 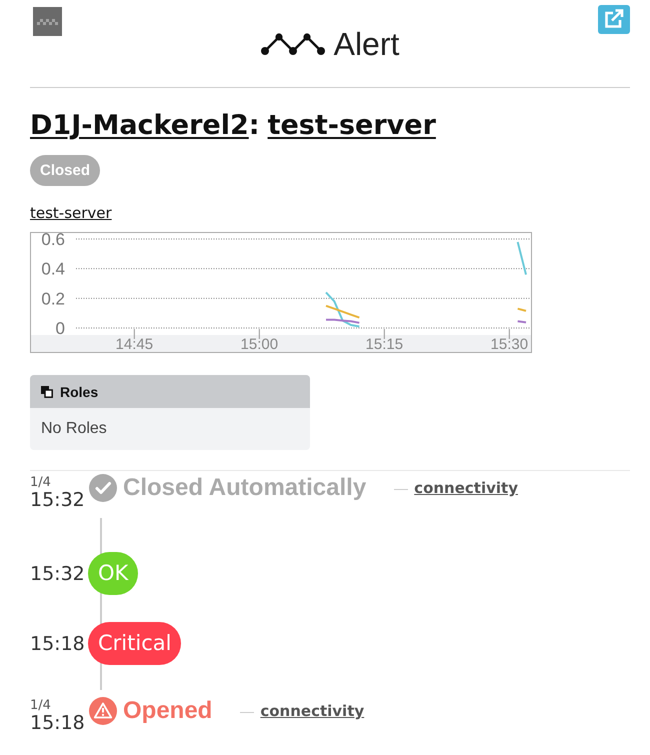 What do you see at coordinates (79, 392) in the screenshot?
I see `panel-title: Roles` at bounding box center [79, 392].